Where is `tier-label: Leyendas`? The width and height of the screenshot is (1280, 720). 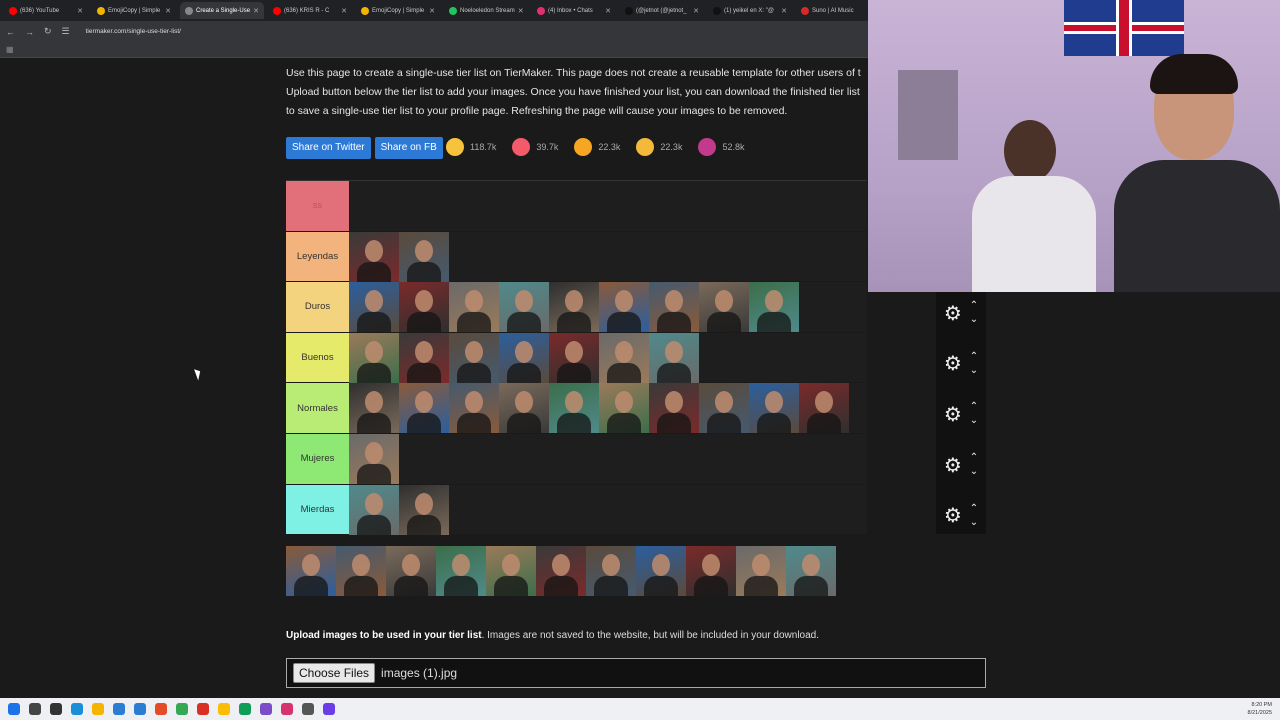
tier-label: Leyendas is located at coordinates (317, 256).